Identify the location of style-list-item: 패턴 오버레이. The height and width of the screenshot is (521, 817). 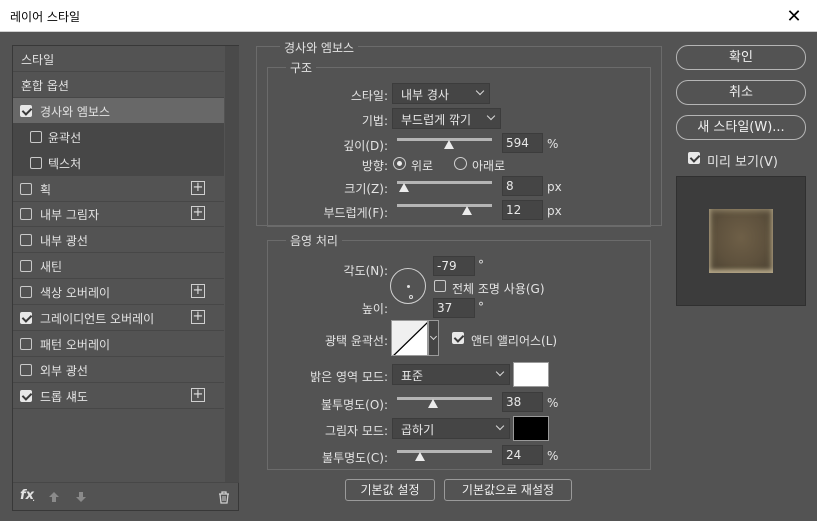
(118, 344).